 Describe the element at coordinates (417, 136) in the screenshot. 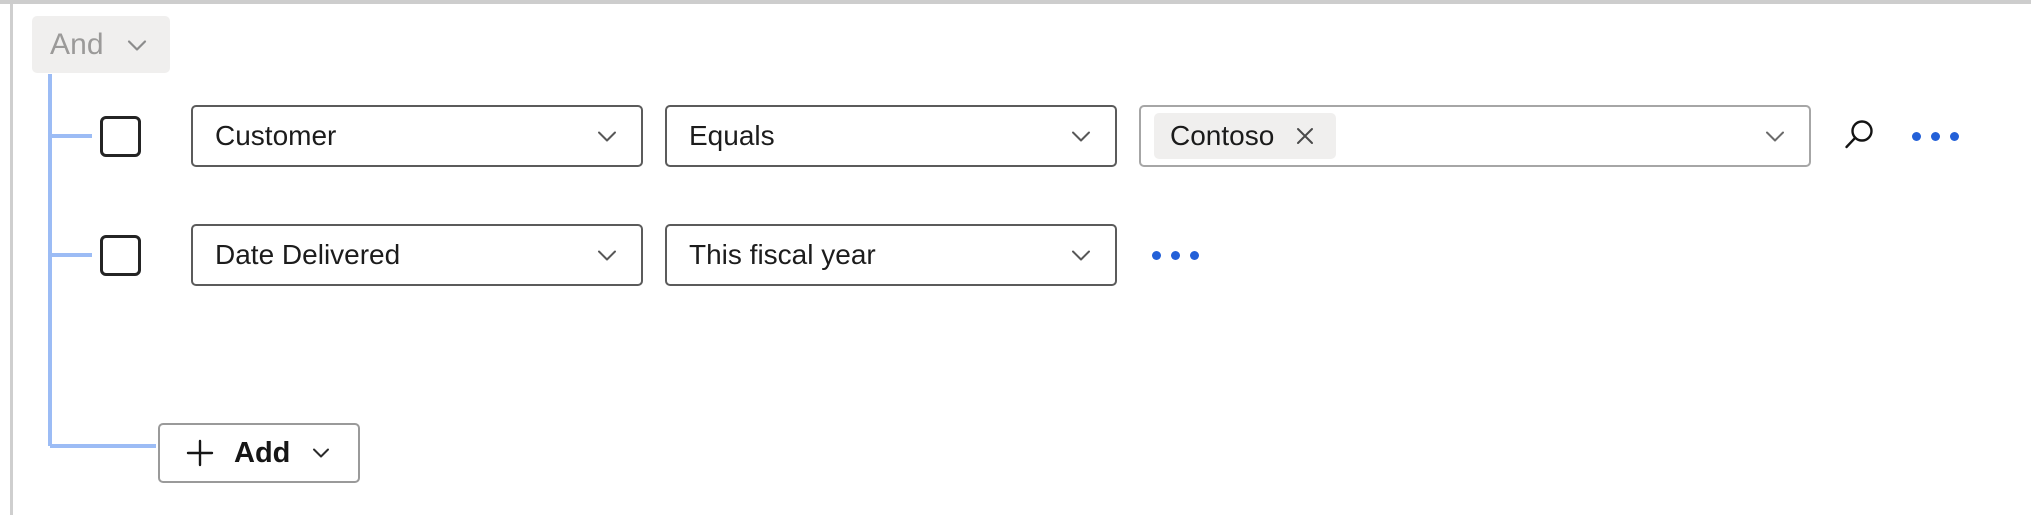

I see `condition-property-dropdown: Customer` at that location.